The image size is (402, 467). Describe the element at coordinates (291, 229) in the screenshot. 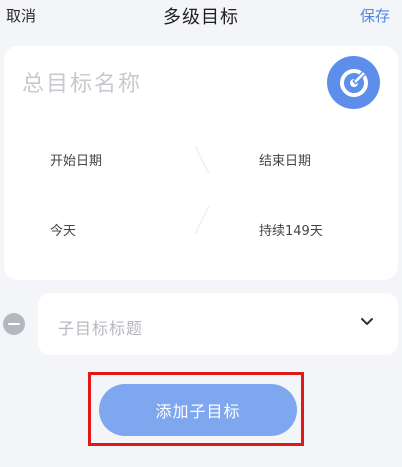

I see `end-date-value: 持续149天` at that location.